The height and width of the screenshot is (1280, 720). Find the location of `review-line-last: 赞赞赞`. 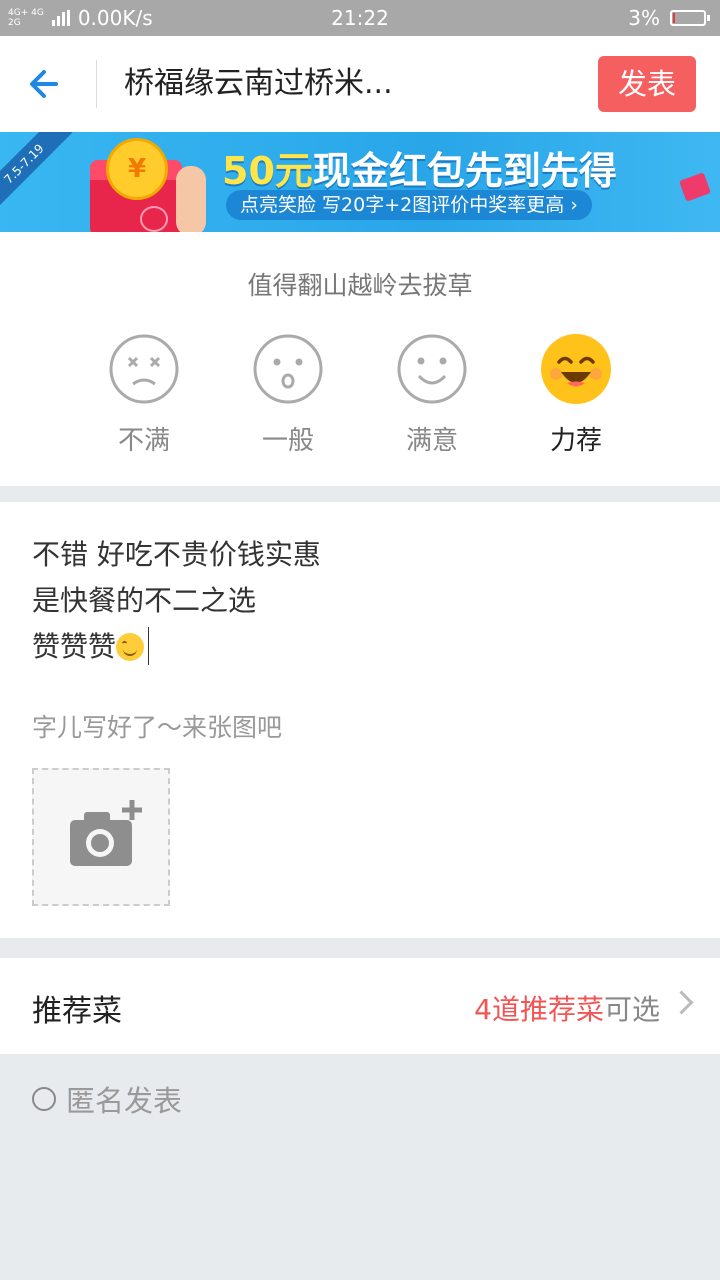

review-line-last: 赞赞赞 is located at coordinates (176, 647).